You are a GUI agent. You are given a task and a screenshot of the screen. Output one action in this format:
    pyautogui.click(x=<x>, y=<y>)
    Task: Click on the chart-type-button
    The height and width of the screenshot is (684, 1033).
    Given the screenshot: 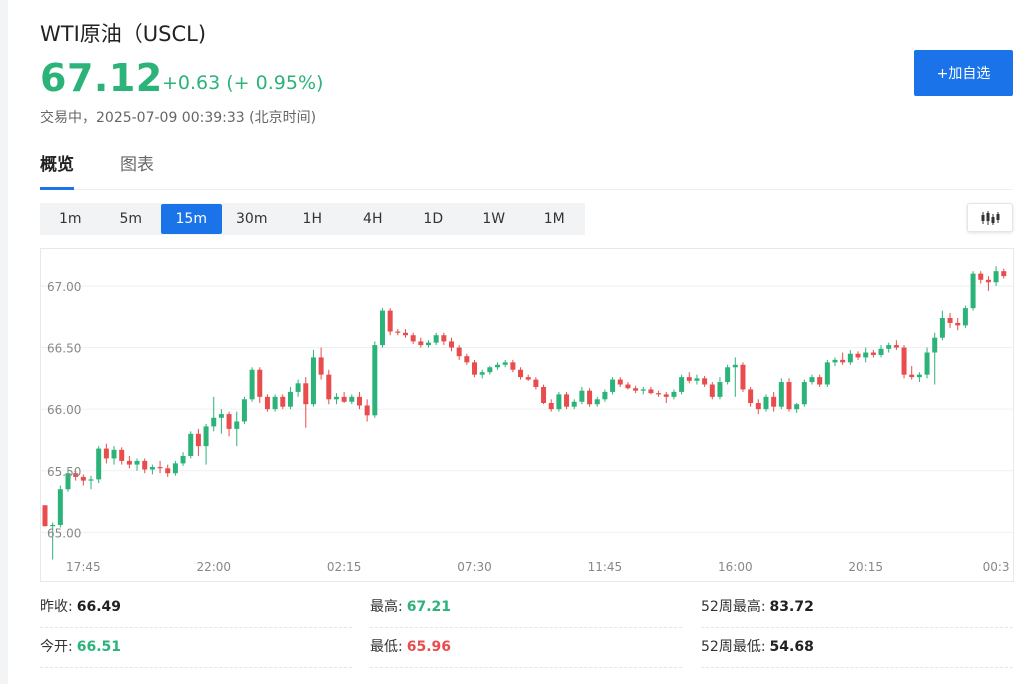 What is the action you would take?
    pyautogui.click(x=990, y=217)
    